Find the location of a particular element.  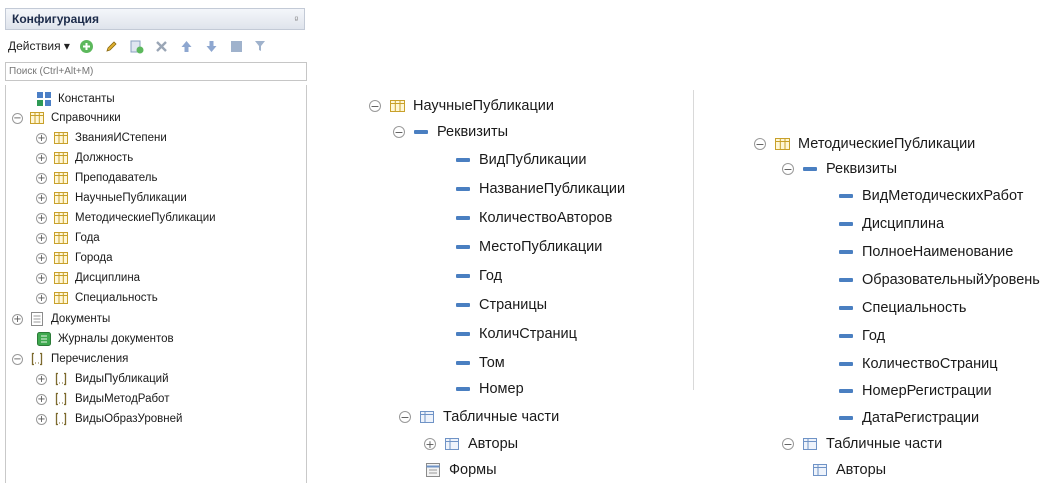

node-label: КоличСтраниц is located at coordinates (528, 334).